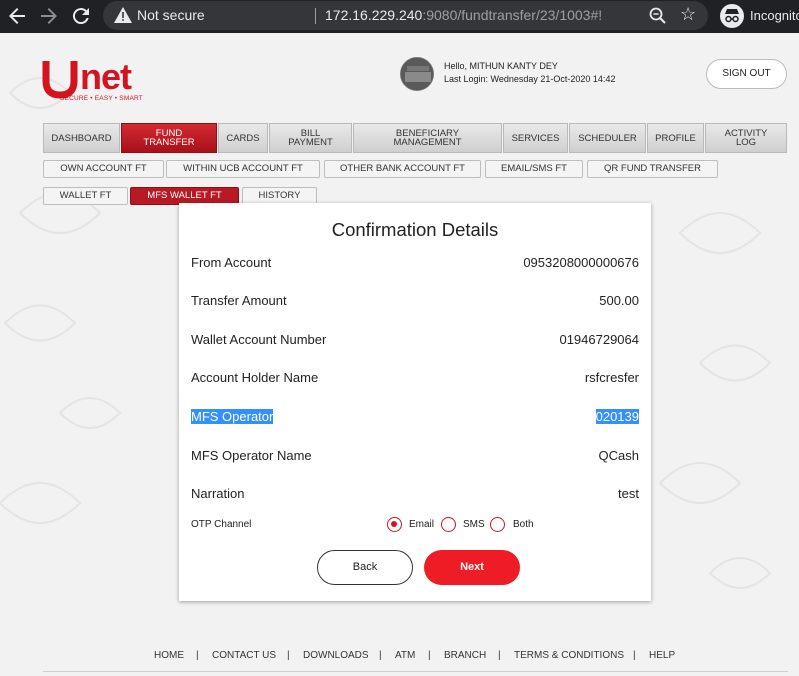 This screenshot has width=799, height=676. What do you see at coordinates (448, 524) in the screenshot?
I see `otp-sms-radio` at bounding box center [448, 524].